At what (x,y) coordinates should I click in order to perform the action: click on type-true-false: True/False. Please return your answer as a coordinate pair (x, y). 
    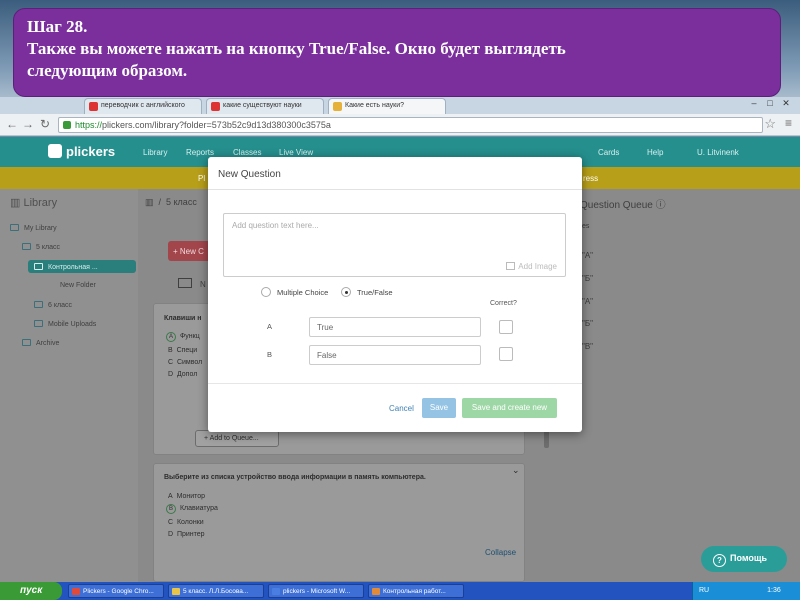
    Looking at the image, I should click on (367, 292).